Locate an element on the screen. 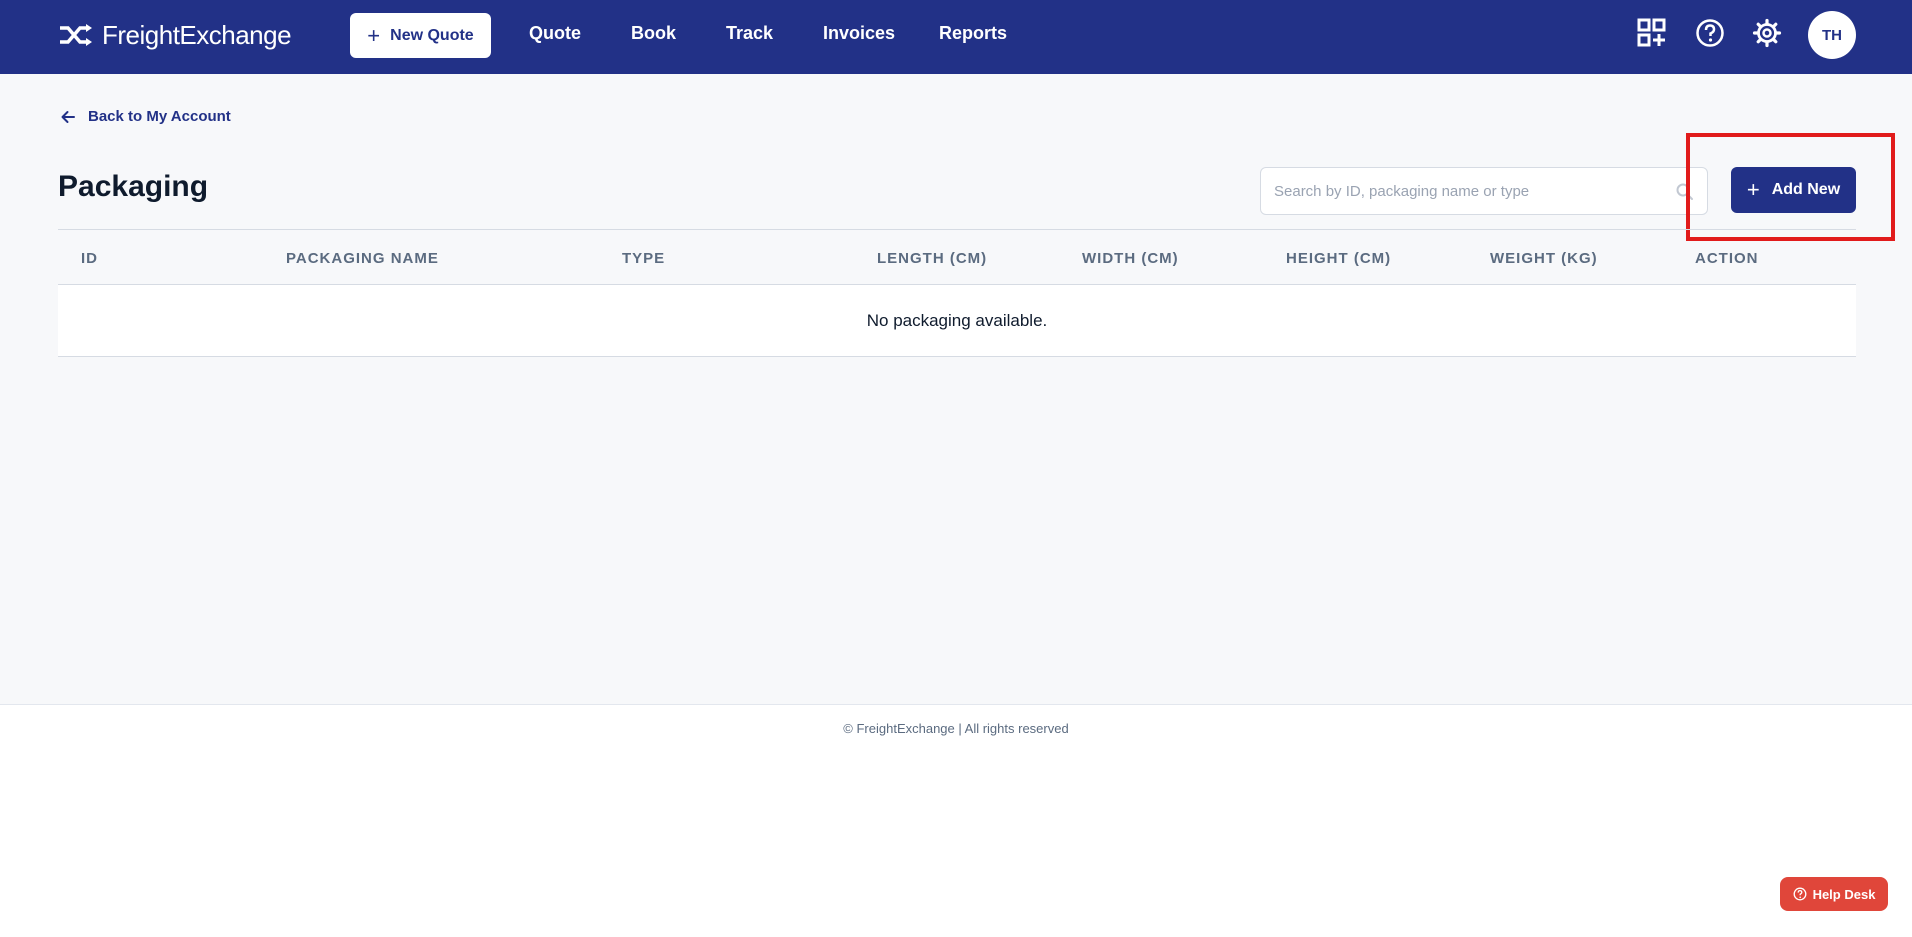 This screenshot has height=937, width=1912. search-input is located at coordinates (1484, 191).